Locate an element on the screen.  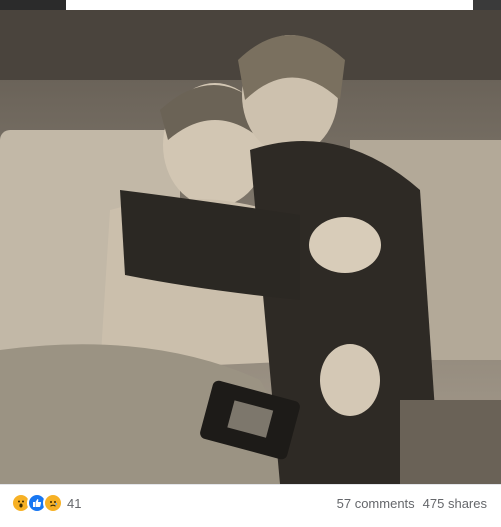
top-edge-left is located at coordinates (33, 5).